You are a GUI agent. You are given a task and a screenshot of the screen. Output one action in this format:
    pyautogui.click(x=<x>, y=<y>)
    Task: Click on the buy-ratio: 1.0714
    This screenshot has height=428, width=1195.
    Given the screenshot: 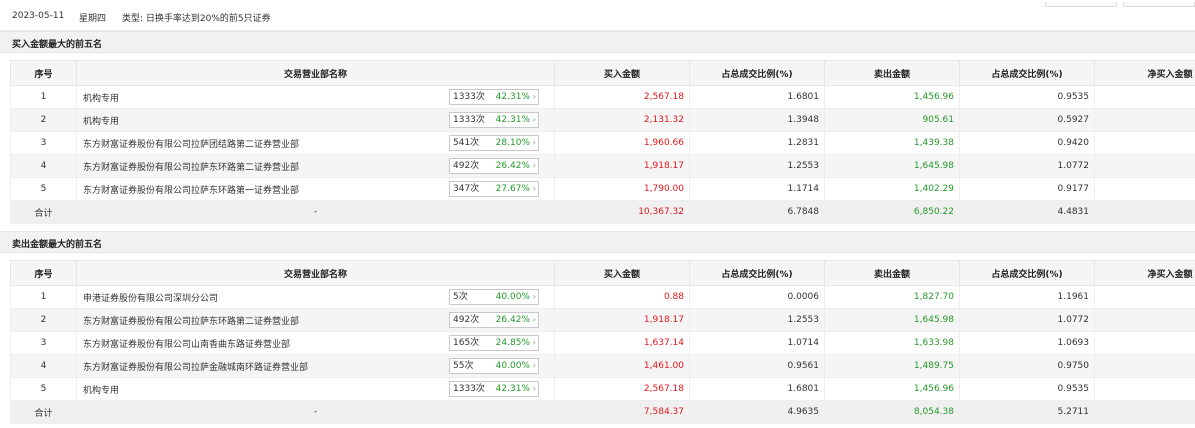 What is the action you would take?
    pyautogui.click(x=757, y=343)
    